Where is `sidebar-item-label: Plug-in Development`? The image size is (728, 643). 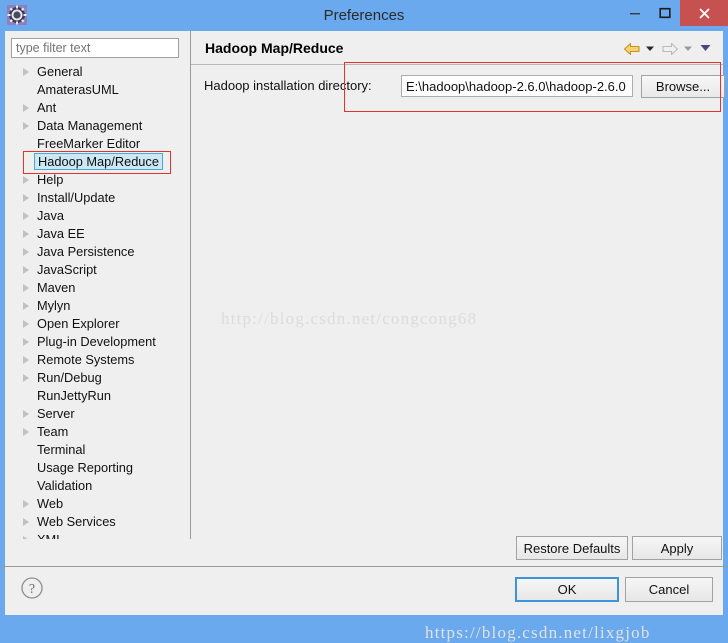 sidebar-item-label: Plug-in Development is located at coordinates (96, 341).